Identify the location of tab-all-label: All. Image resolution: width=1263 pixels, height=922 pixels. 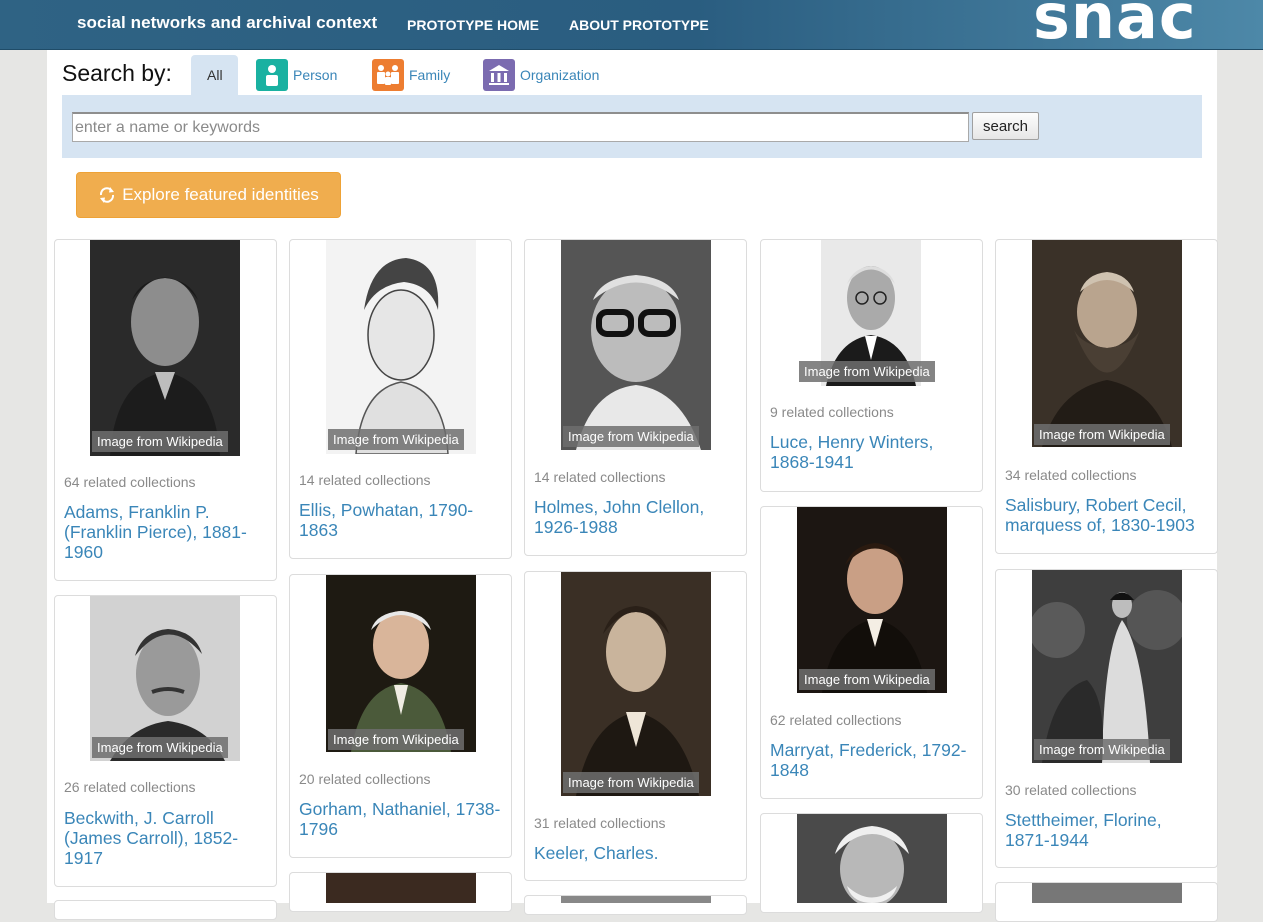
(215, 75).